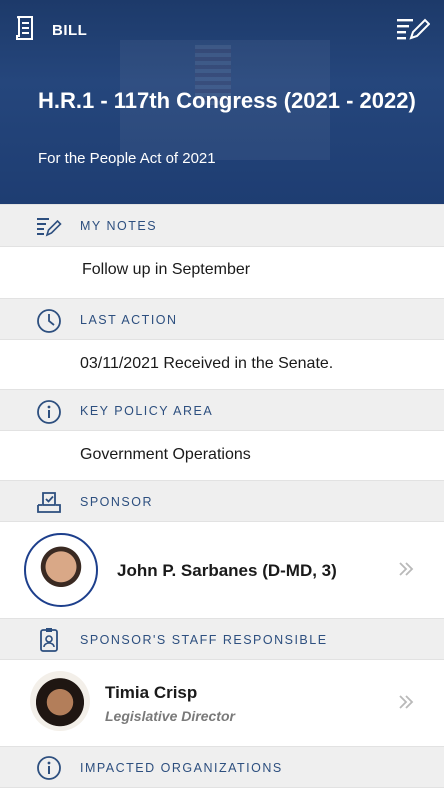 The image size is (444, 797). What do you see at coordinates (413, 29) in the screenshot?
I see `edit-notes-icon` at bounding box center [413, 29].